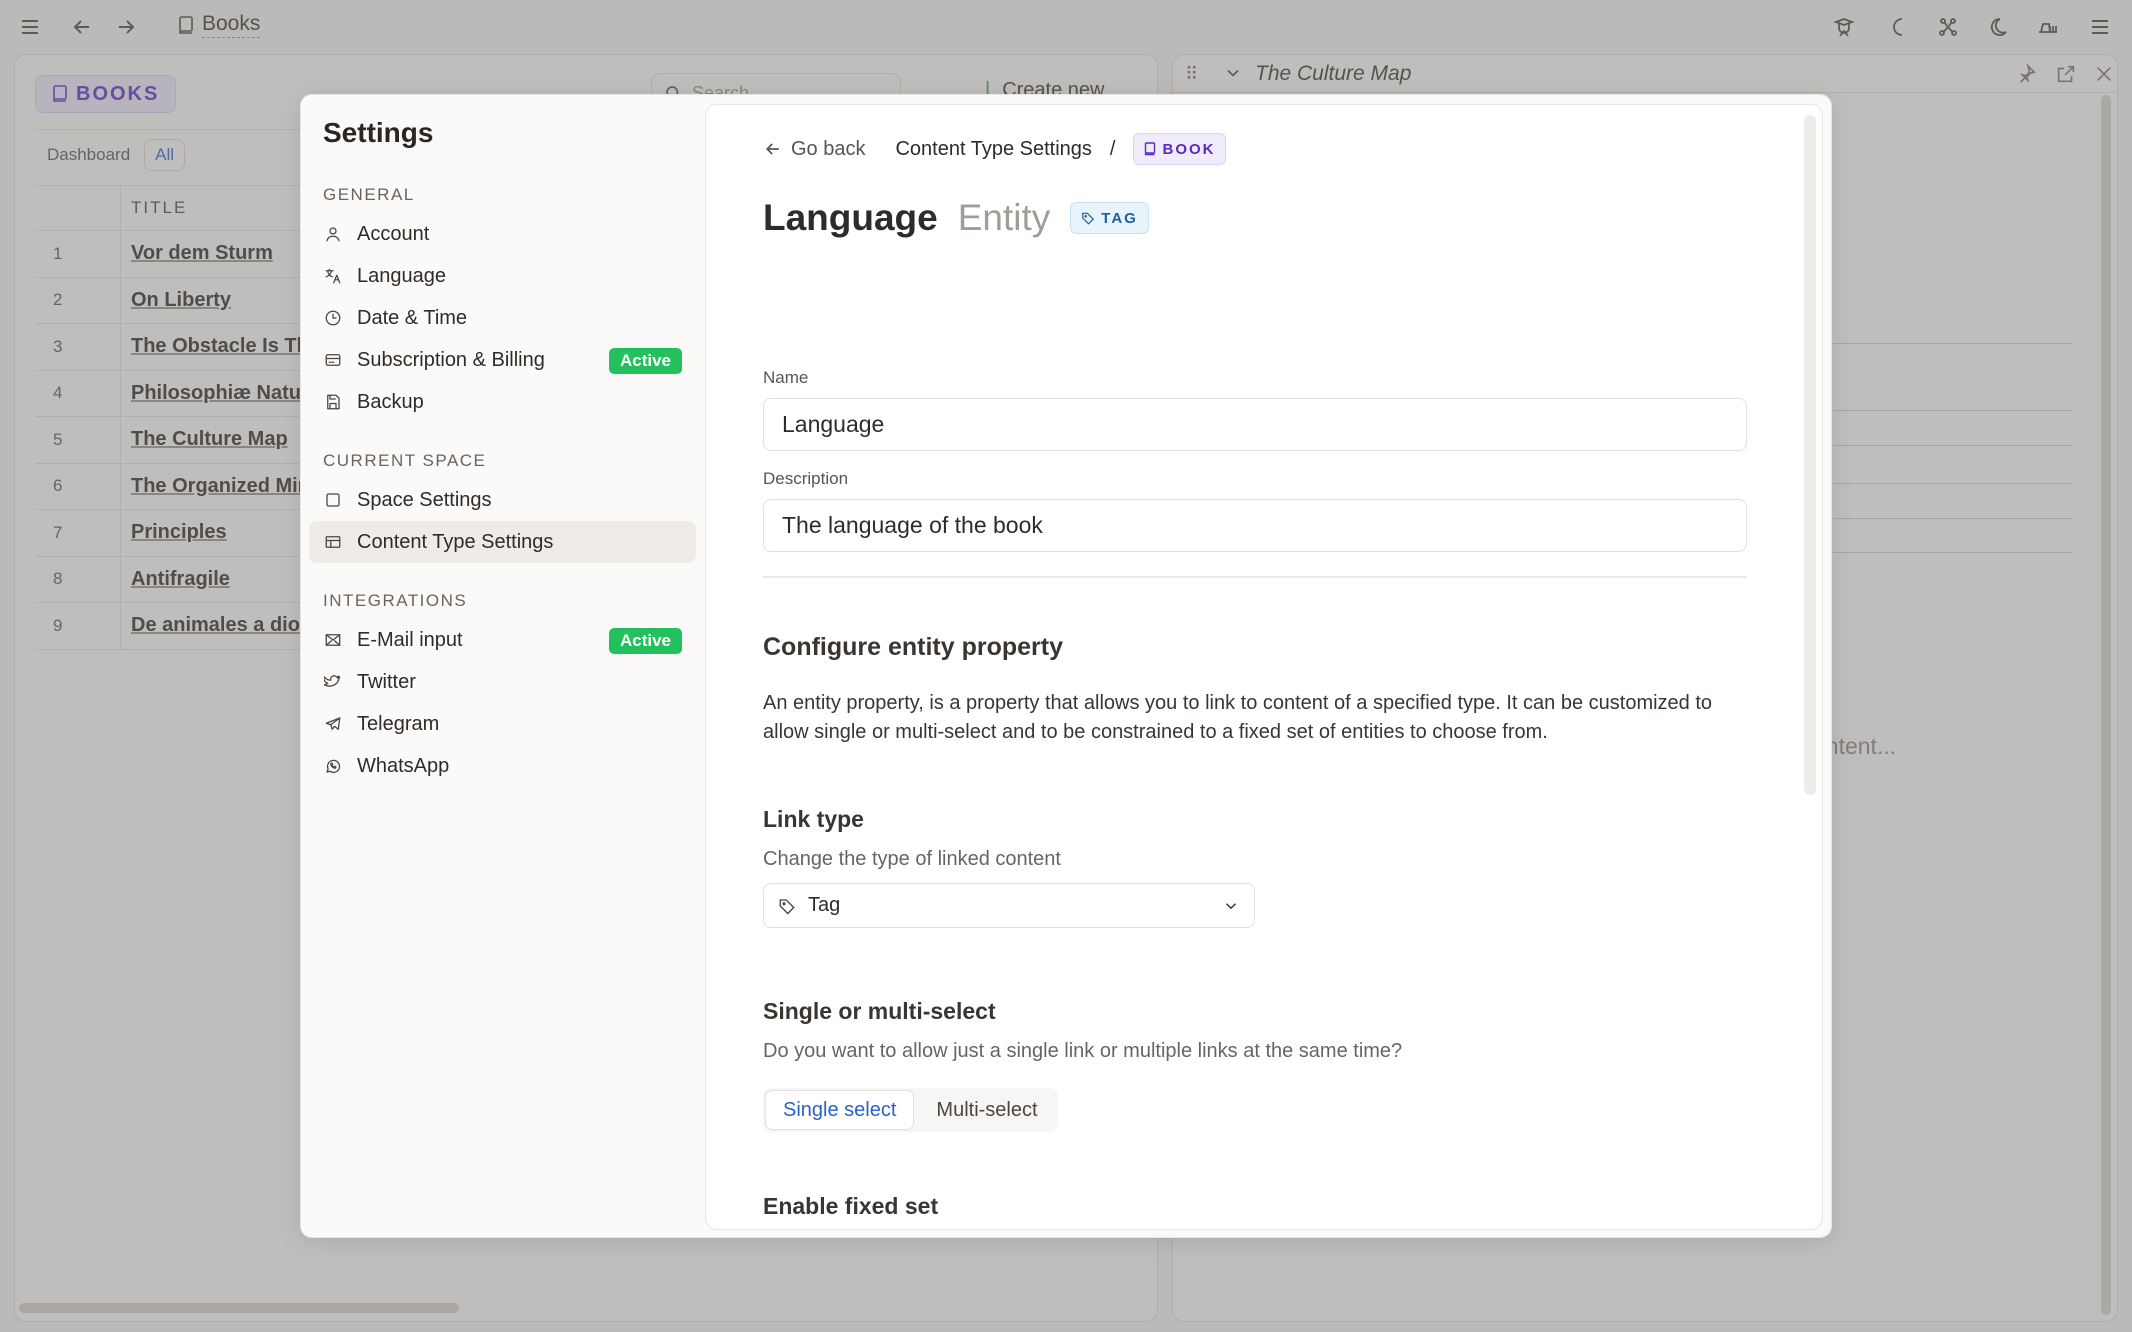  I want to click on sidebar-section-heading: INTEGRATIONS, so click(395, 600).